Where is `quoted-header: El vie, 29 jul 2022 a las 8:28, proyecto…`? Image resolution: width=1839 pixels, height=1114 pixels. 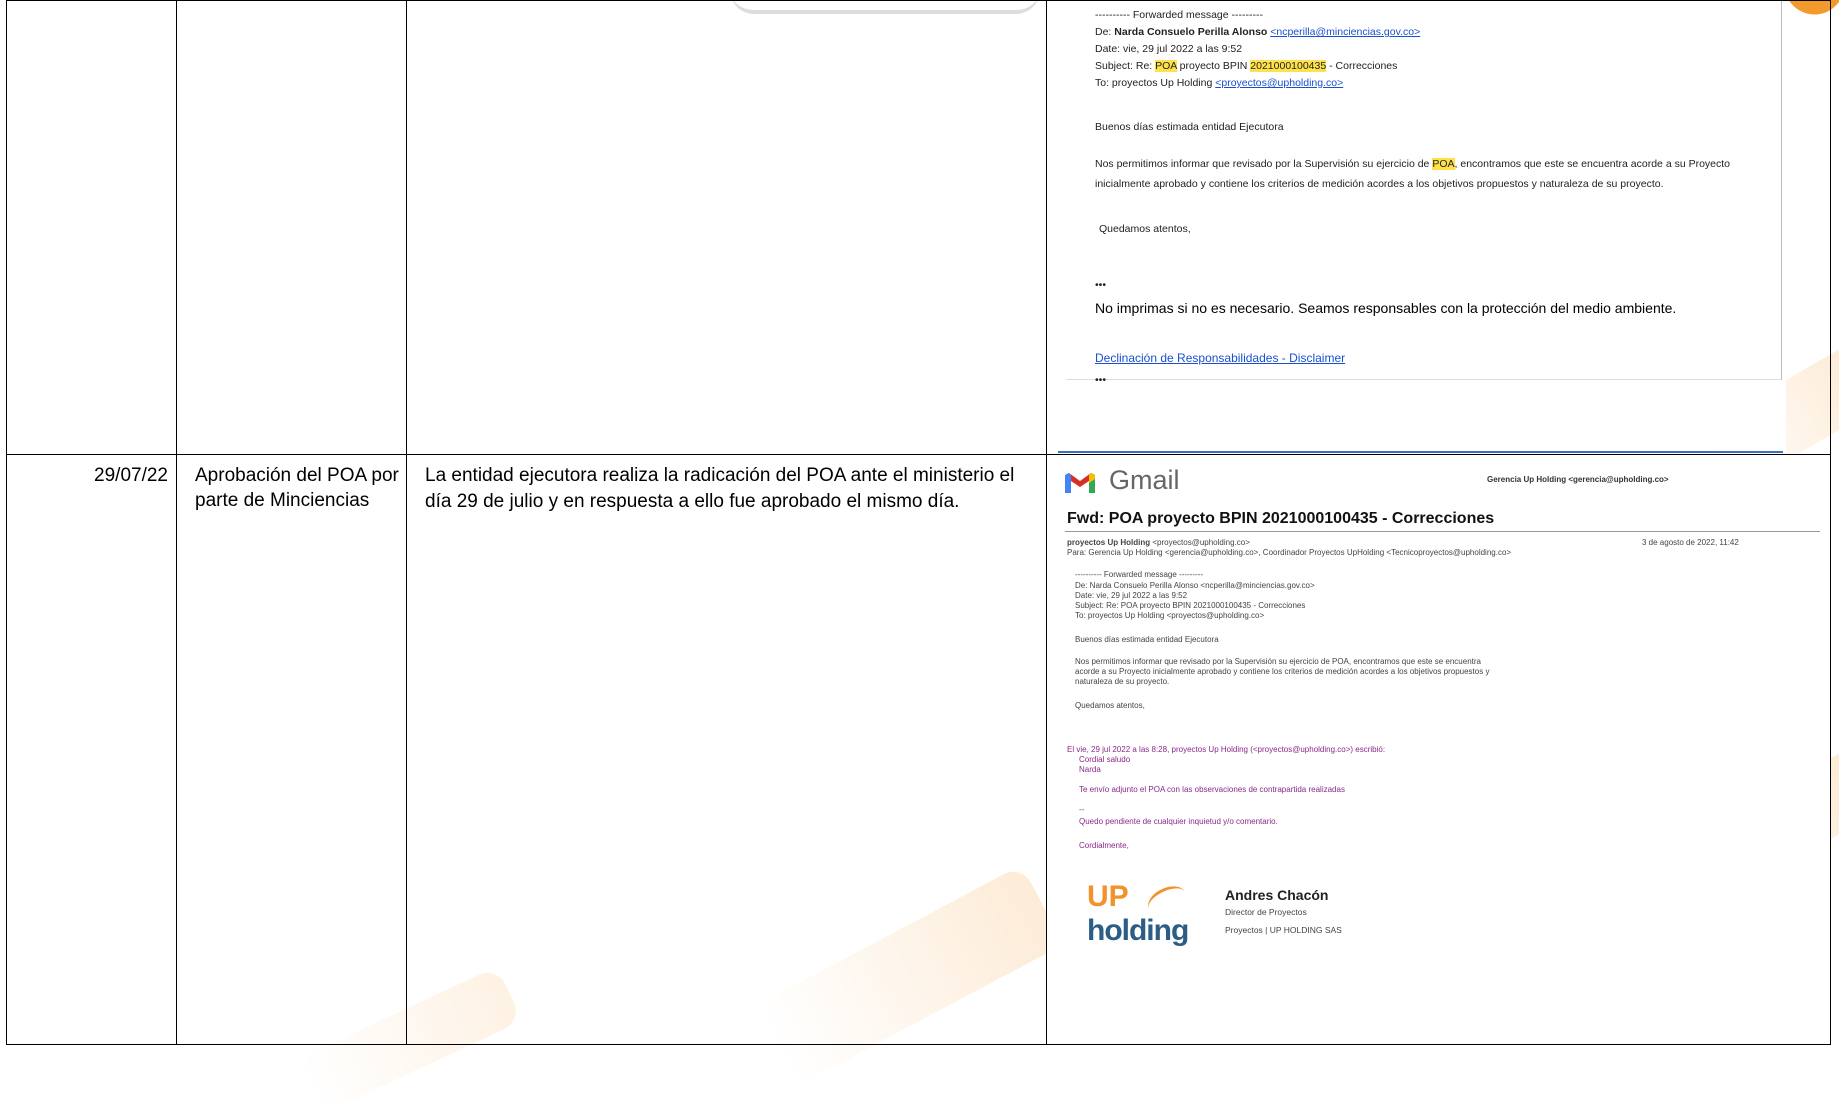 quoted-header: El vie, 29 jul 2022 a las 8:28, proyecto… is located at coordinates (1226, 749).